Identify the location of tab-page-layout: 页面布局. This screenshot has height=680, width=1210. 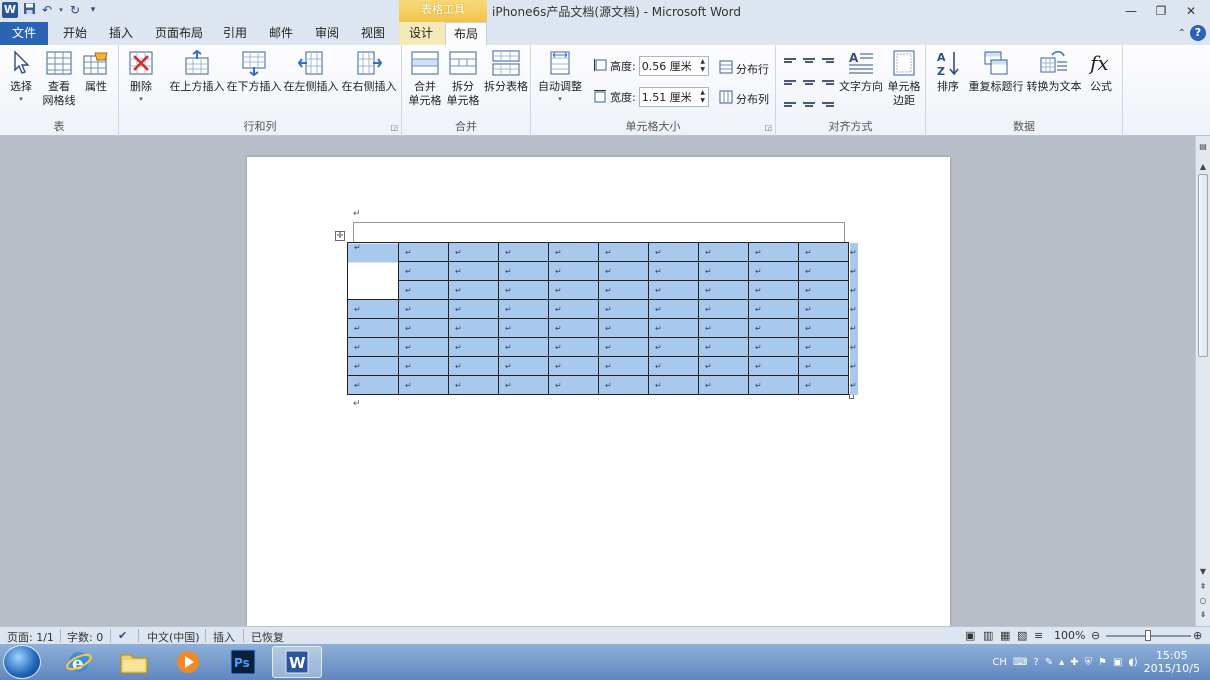
(179, 33).